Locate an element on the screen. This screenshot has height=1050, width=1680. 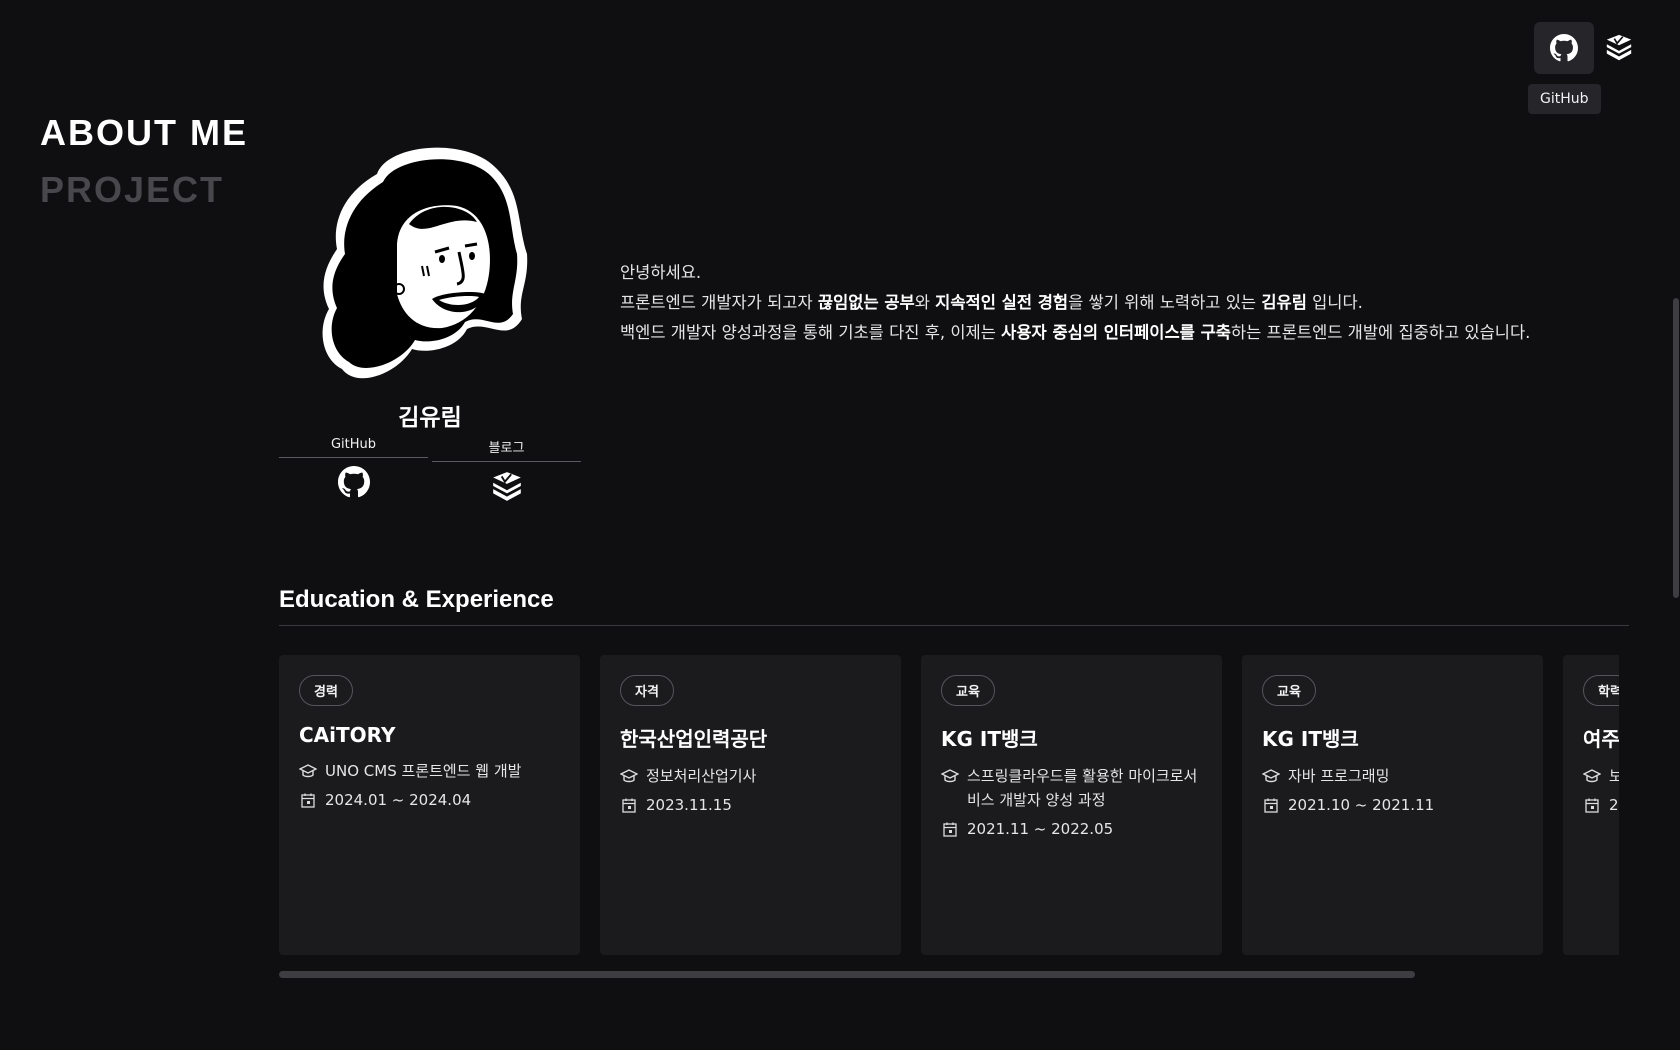
nav-project: PROJECT is located at coordinates (144, 189).